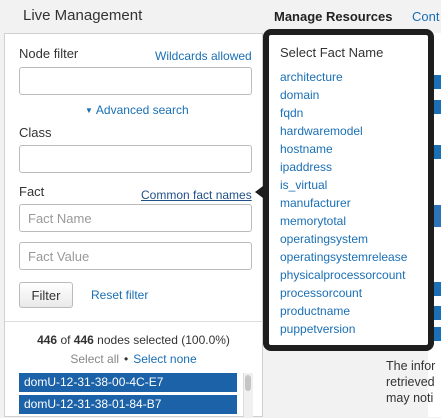  What do you see at coordinates (411, 366) in the screenshot?
I see `info-line: The infor` at bounding box center [411, 366].